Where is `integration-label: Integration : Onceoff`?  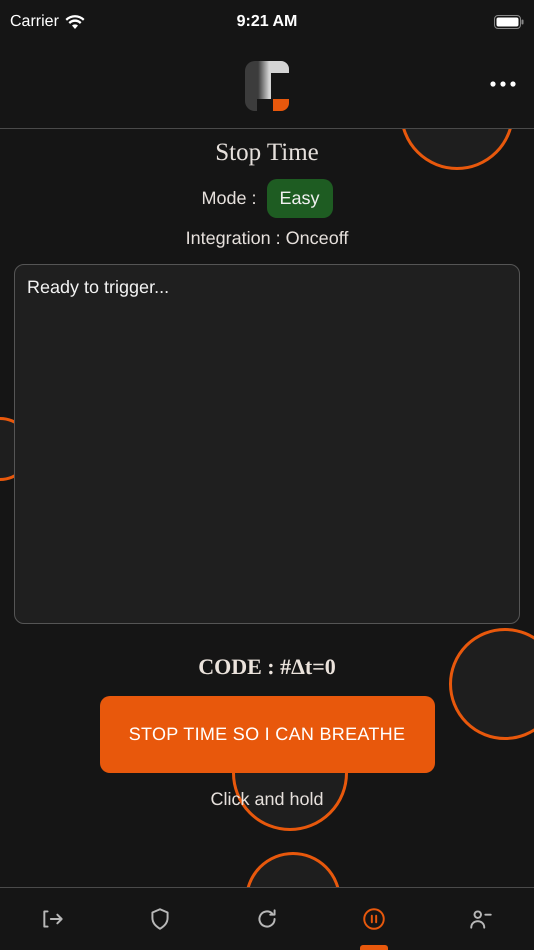 integration-label: Integration : Onceoff is located at coordinates (267, 238).